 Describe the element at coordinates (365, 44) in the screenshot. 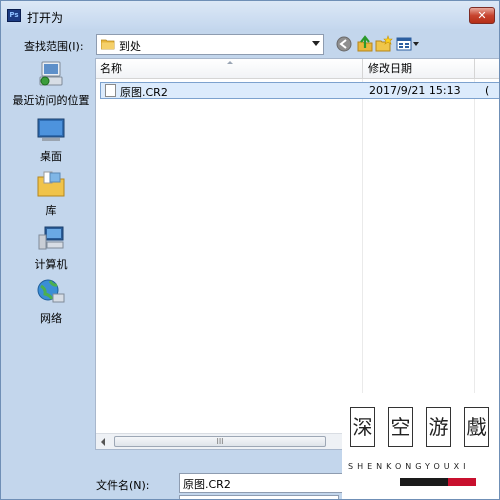

I see `up-folder-icon` at that location.